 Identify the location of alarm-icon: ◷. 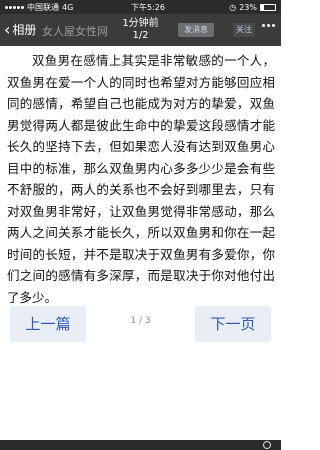
(233, 7).